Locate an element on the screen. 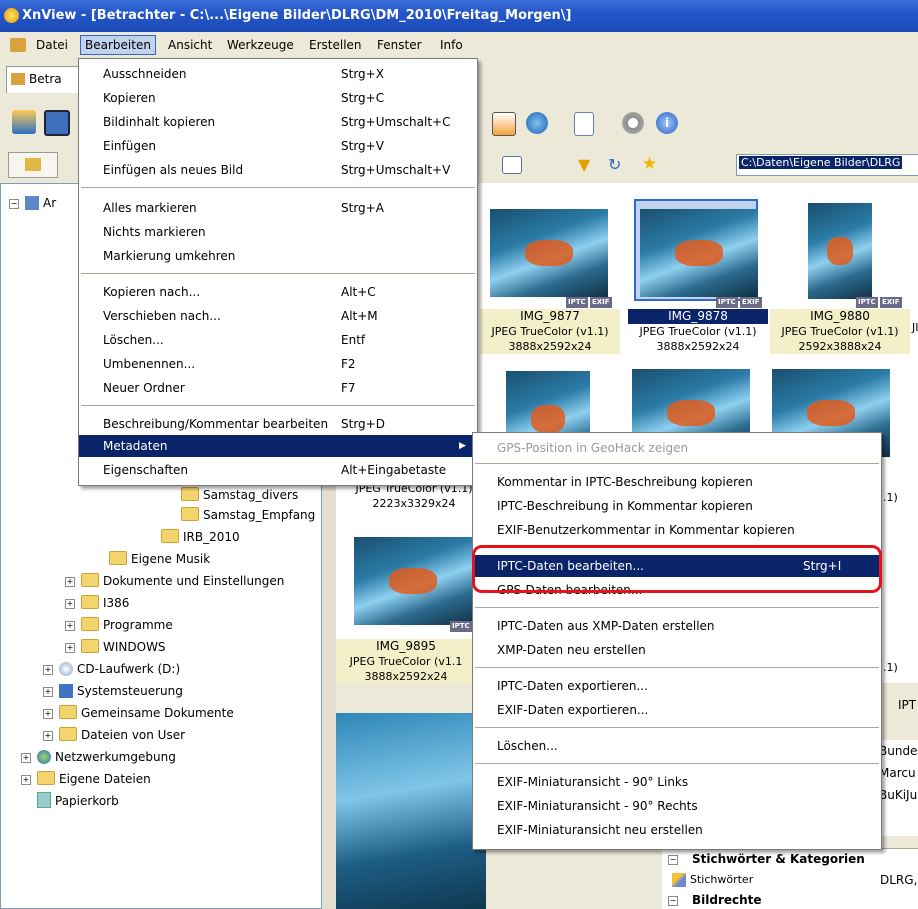  menu-item-markierung-umkehren: Markierung umkehren is located at coordinates (278, 256).